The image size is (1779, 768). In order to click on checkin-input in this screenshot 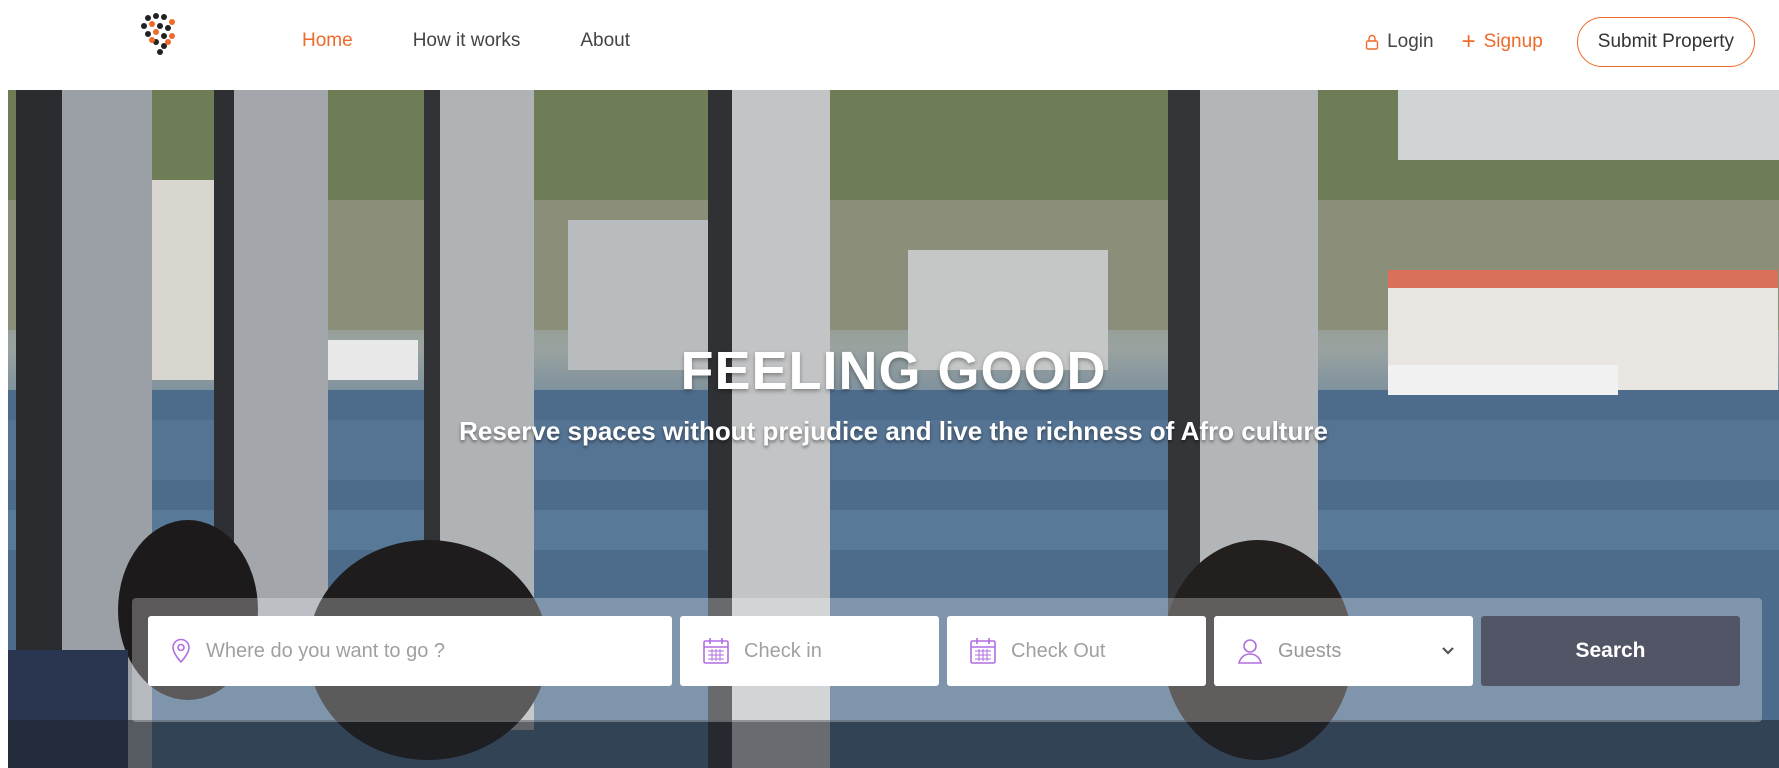, I will do `click(841, 651)`.